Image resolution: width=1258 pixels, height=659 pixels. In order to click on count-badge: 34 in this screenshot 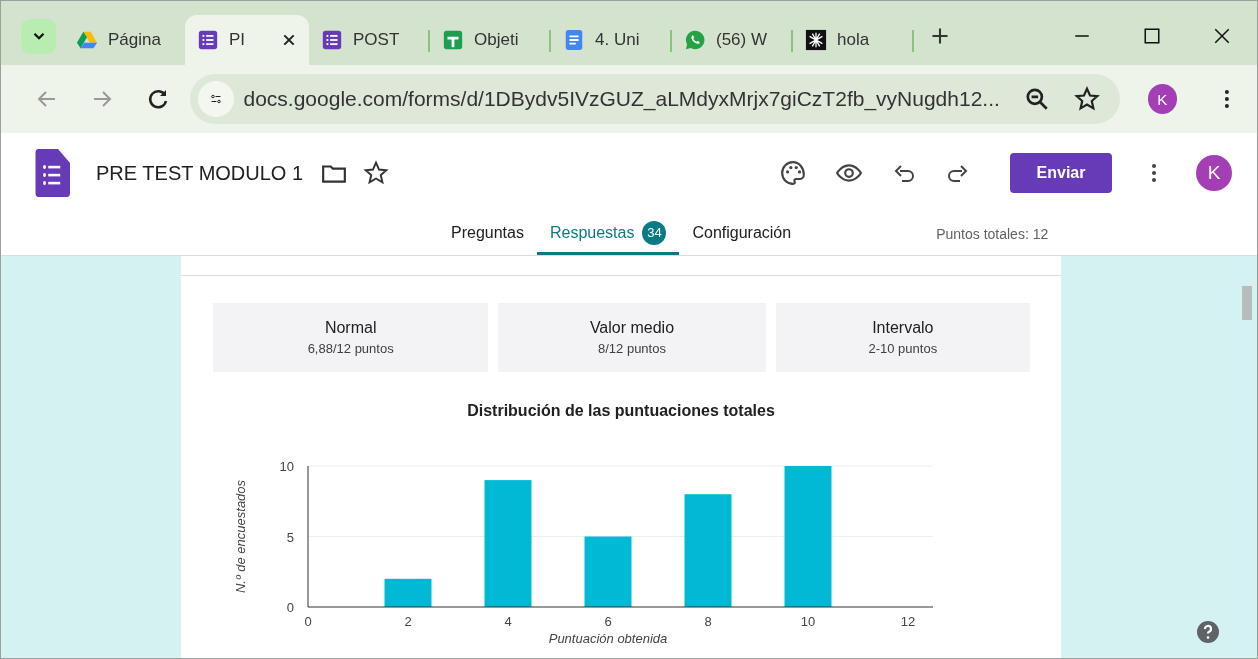, I will do `click(654, 232)`.